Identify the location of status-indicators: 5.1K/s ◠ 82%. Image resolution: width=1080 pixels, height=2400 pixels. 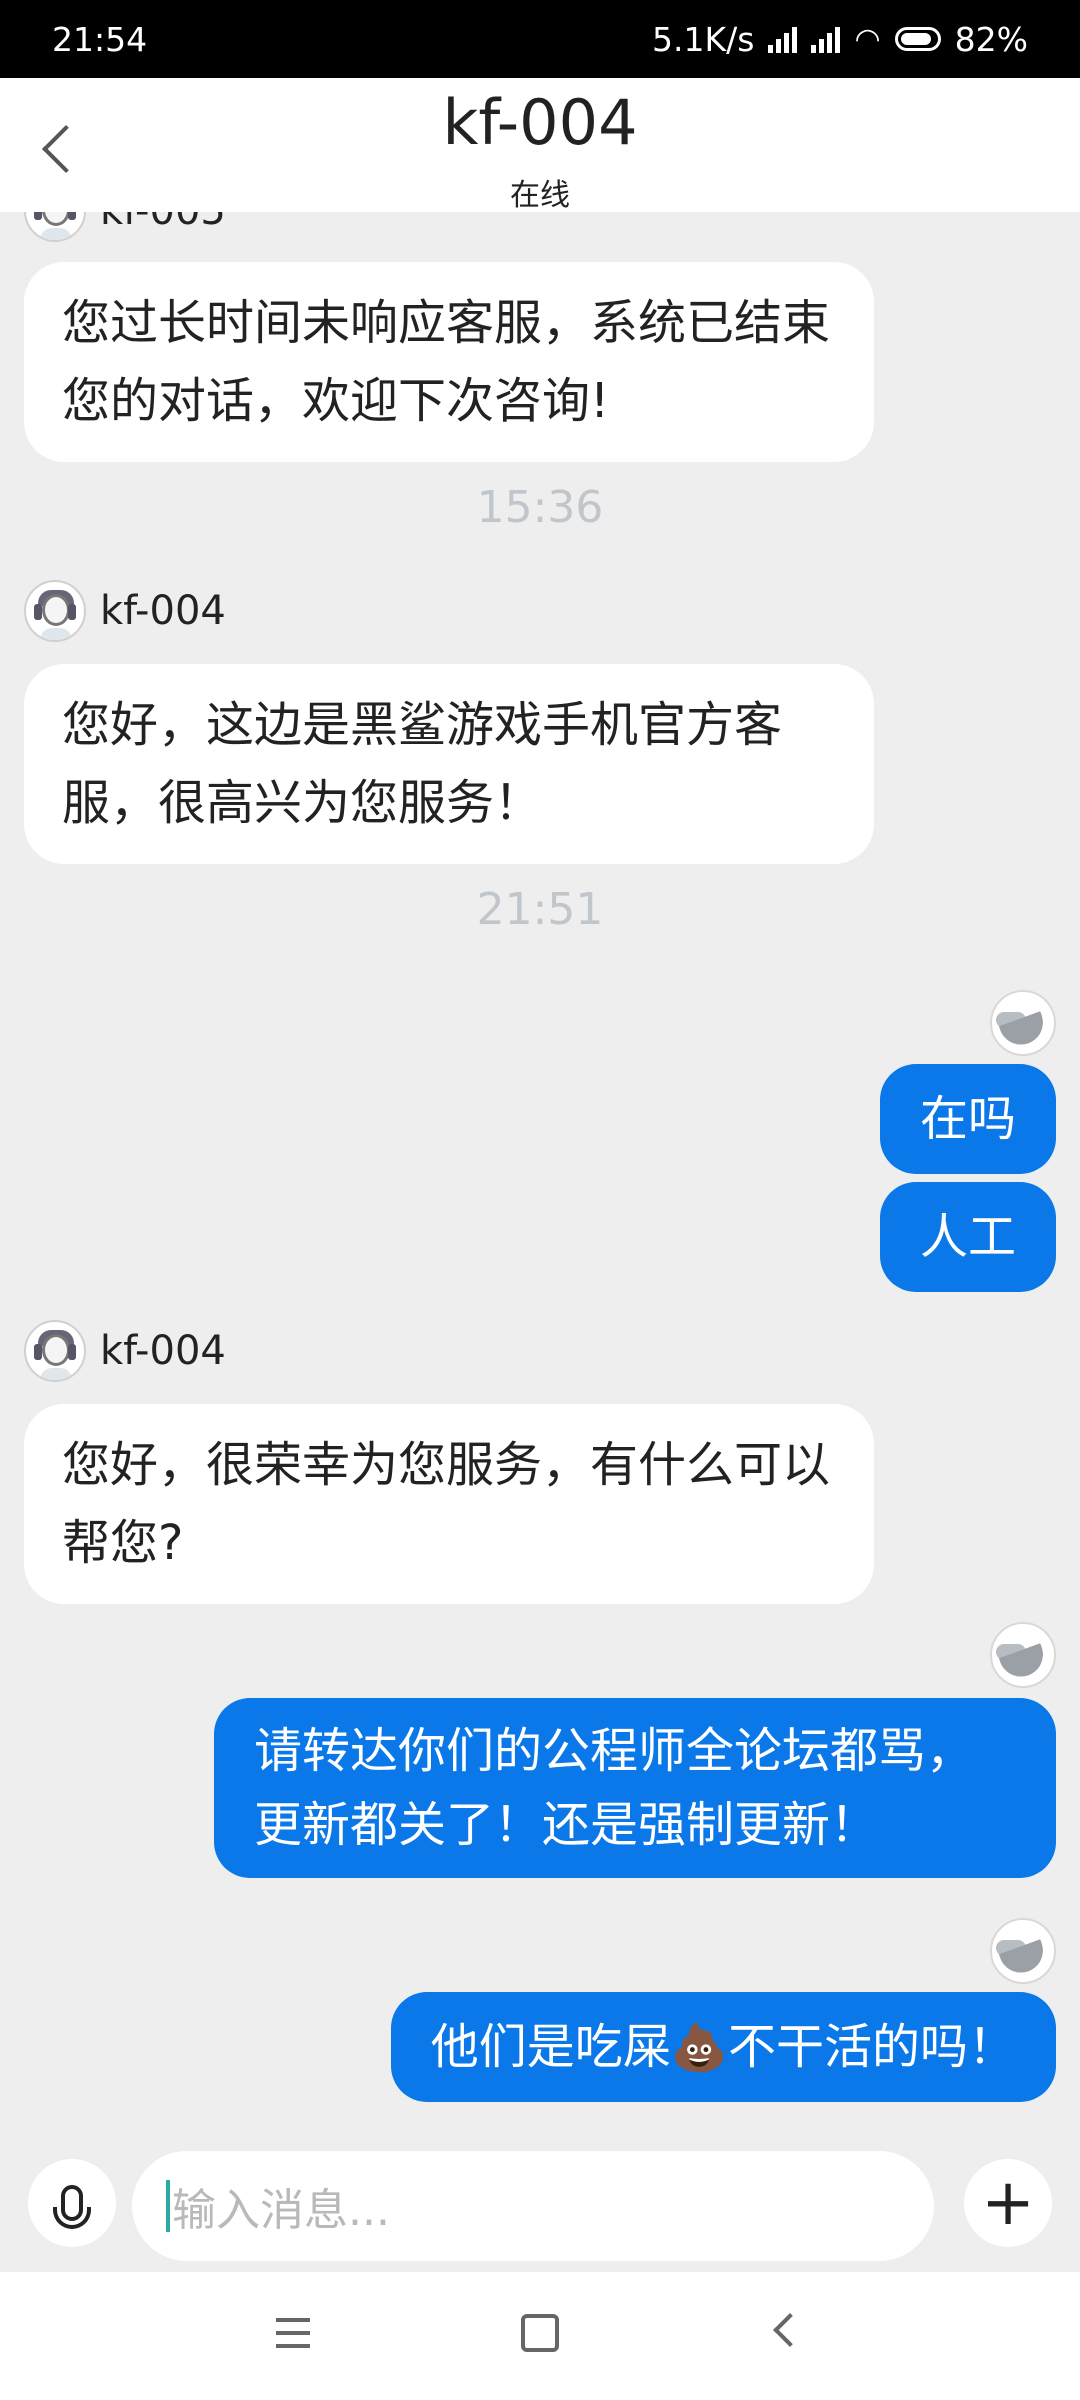
(840, 39).